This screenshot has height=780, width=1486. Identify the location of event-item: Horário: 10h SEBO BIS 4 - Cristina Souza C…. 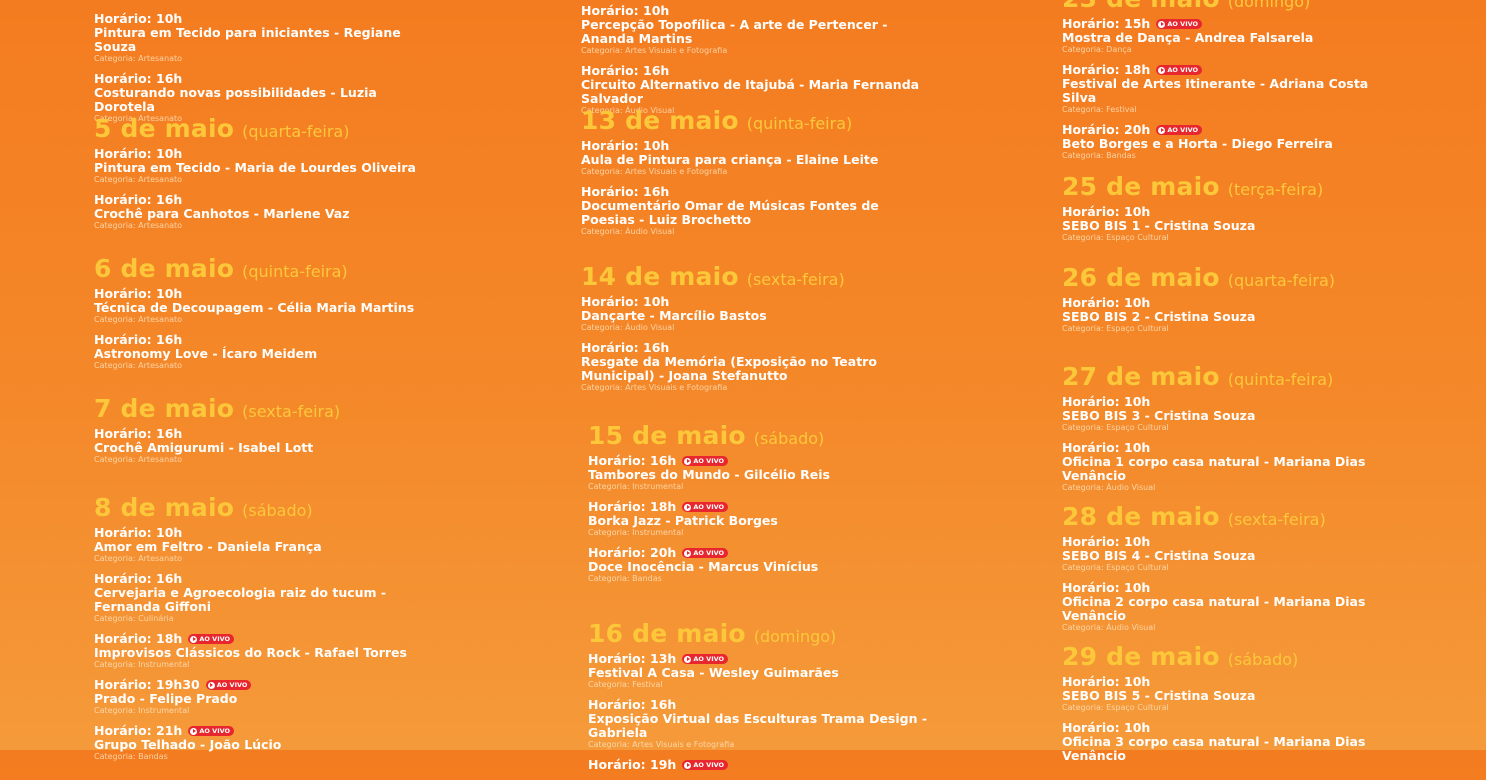
(1232, 554).